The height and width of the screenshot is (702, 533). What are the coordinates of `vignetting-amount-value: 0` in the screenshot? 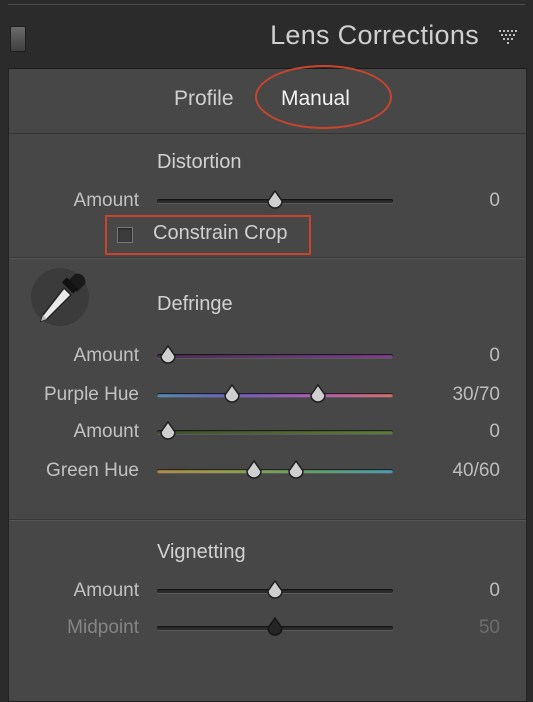 It's located at (460, 591).